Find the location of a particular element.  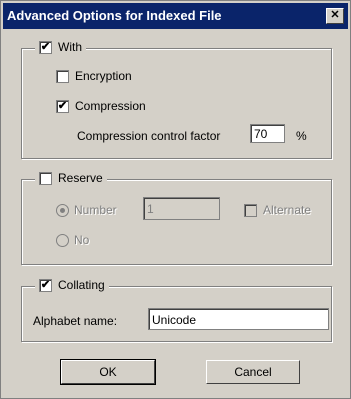

compression-checkbox: ✔ Compression is located at coordinates (101, 106).